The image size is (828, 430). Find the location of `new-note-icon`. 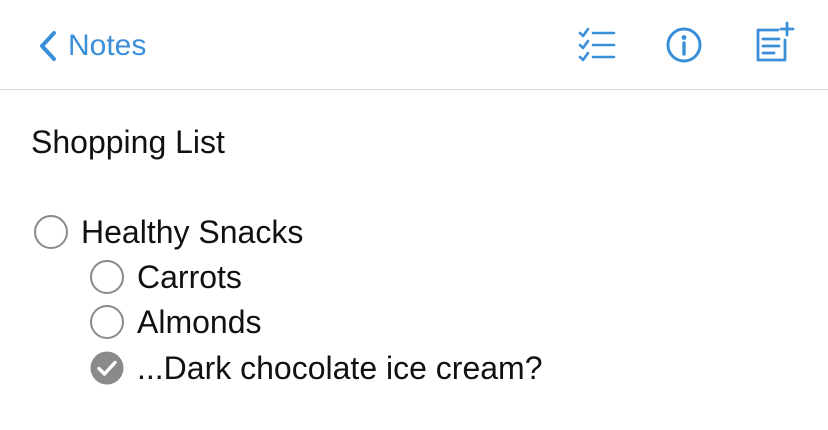

new-note-icon is located at coordinates (774, 42).